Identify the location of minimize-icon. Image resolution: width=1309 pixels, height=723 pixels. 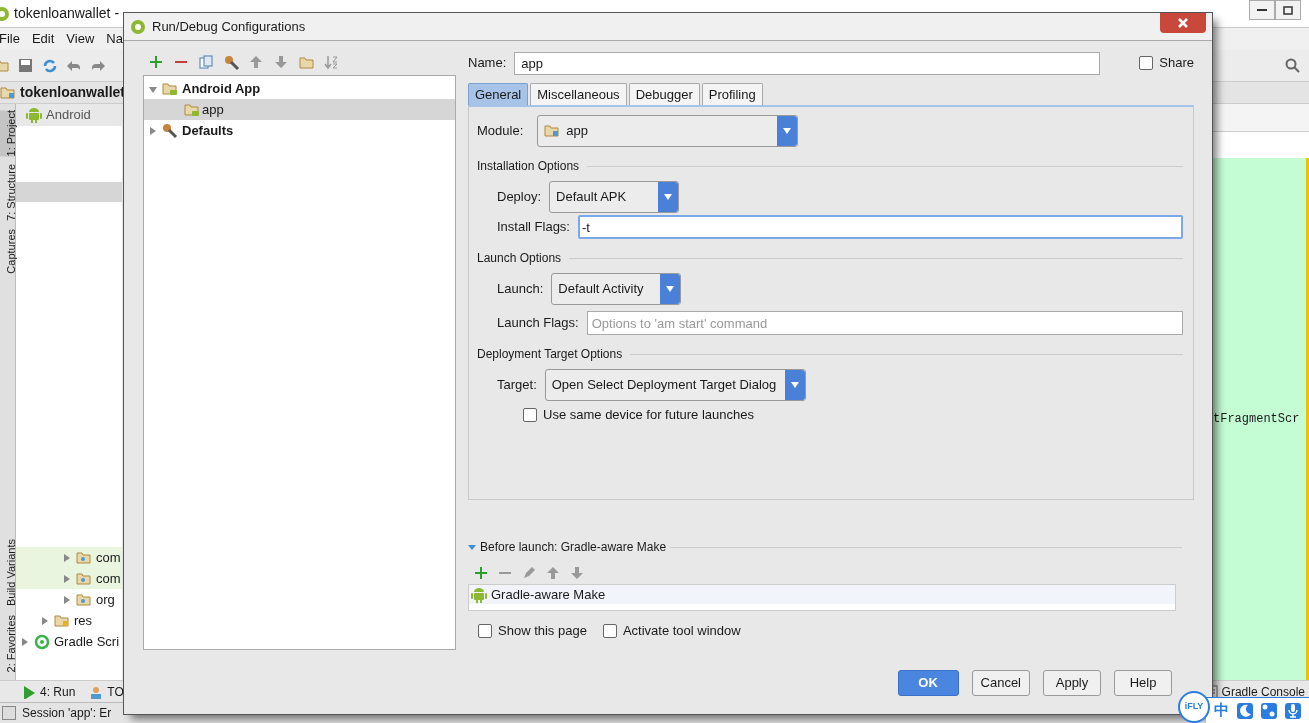
(1262, 10).